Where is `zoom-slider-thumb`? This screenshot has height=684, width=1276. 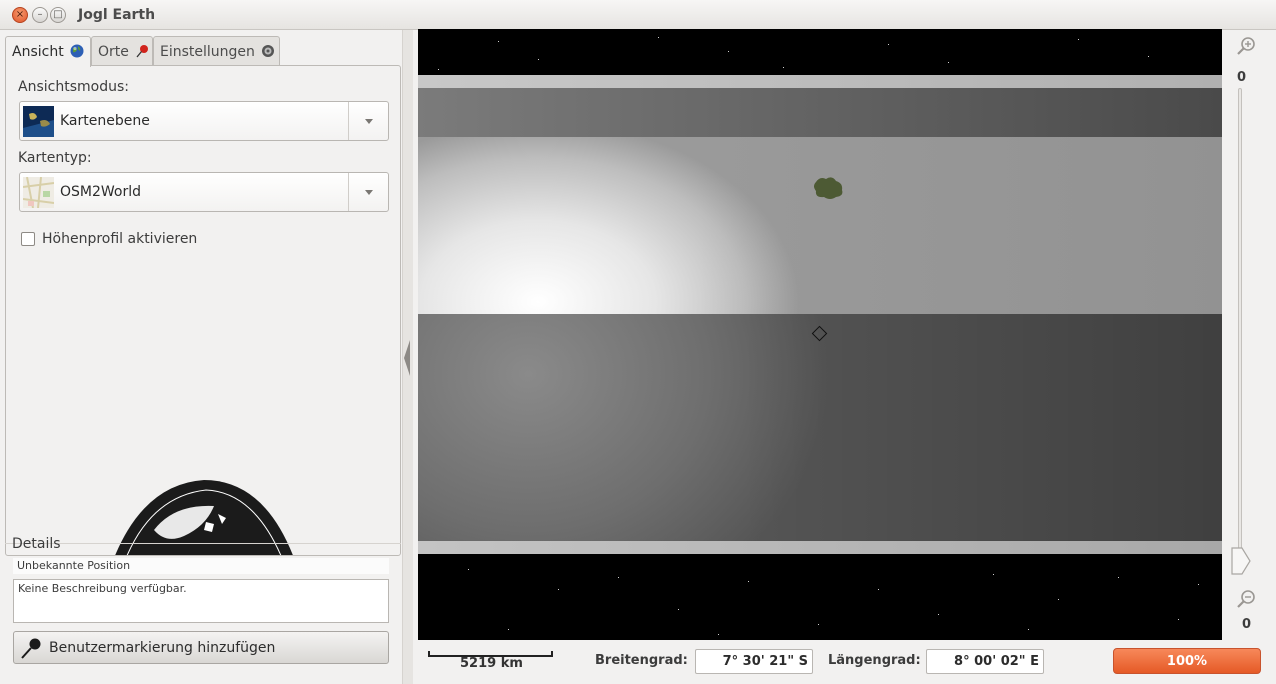 zoom-slider-thumb is located at coordinates (1241, 561).